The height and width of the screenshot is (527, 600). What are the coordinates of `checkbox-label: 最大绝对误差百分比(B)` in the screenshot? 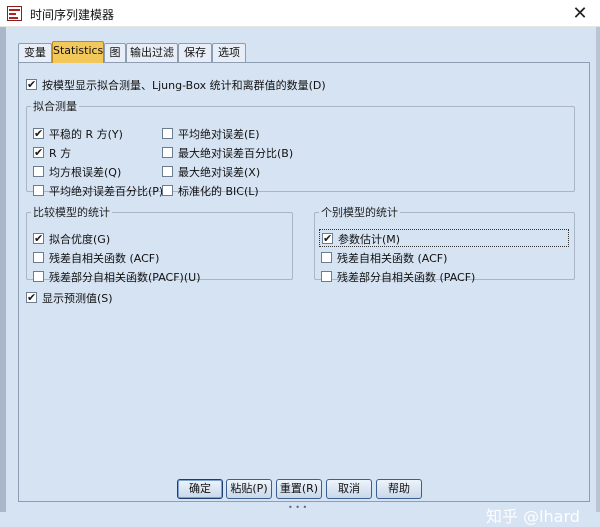 It's located at (236, 153).